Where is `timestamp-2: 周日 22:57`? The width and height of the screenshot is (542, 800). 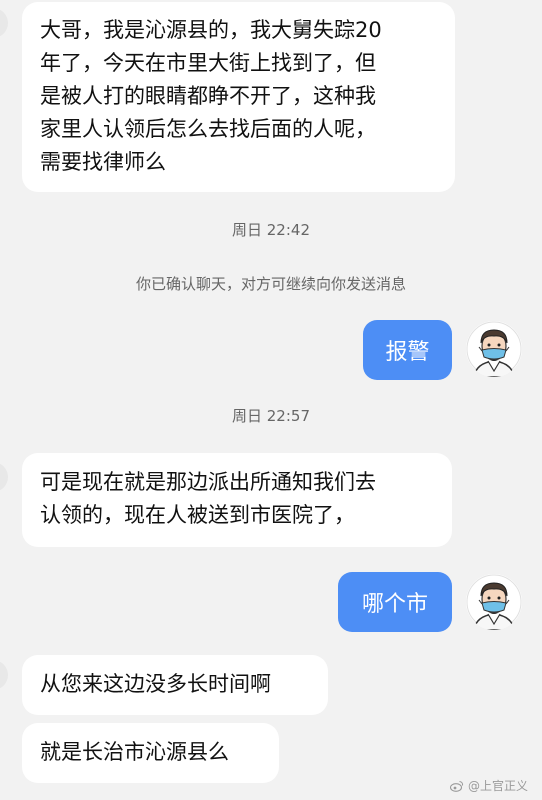
timestamp-2: 周日 22:57 is located at coordinates (271, 416).